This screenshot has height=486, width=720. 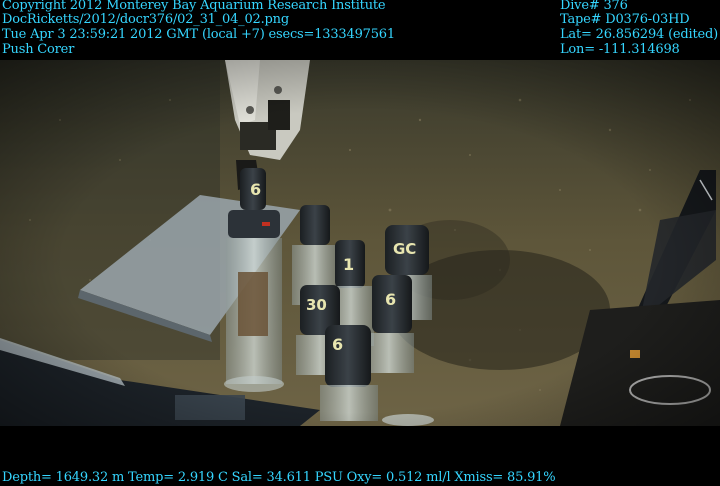 I want to click on tape-text: Tape# D0376-03HD, so click(x=625, y=19).